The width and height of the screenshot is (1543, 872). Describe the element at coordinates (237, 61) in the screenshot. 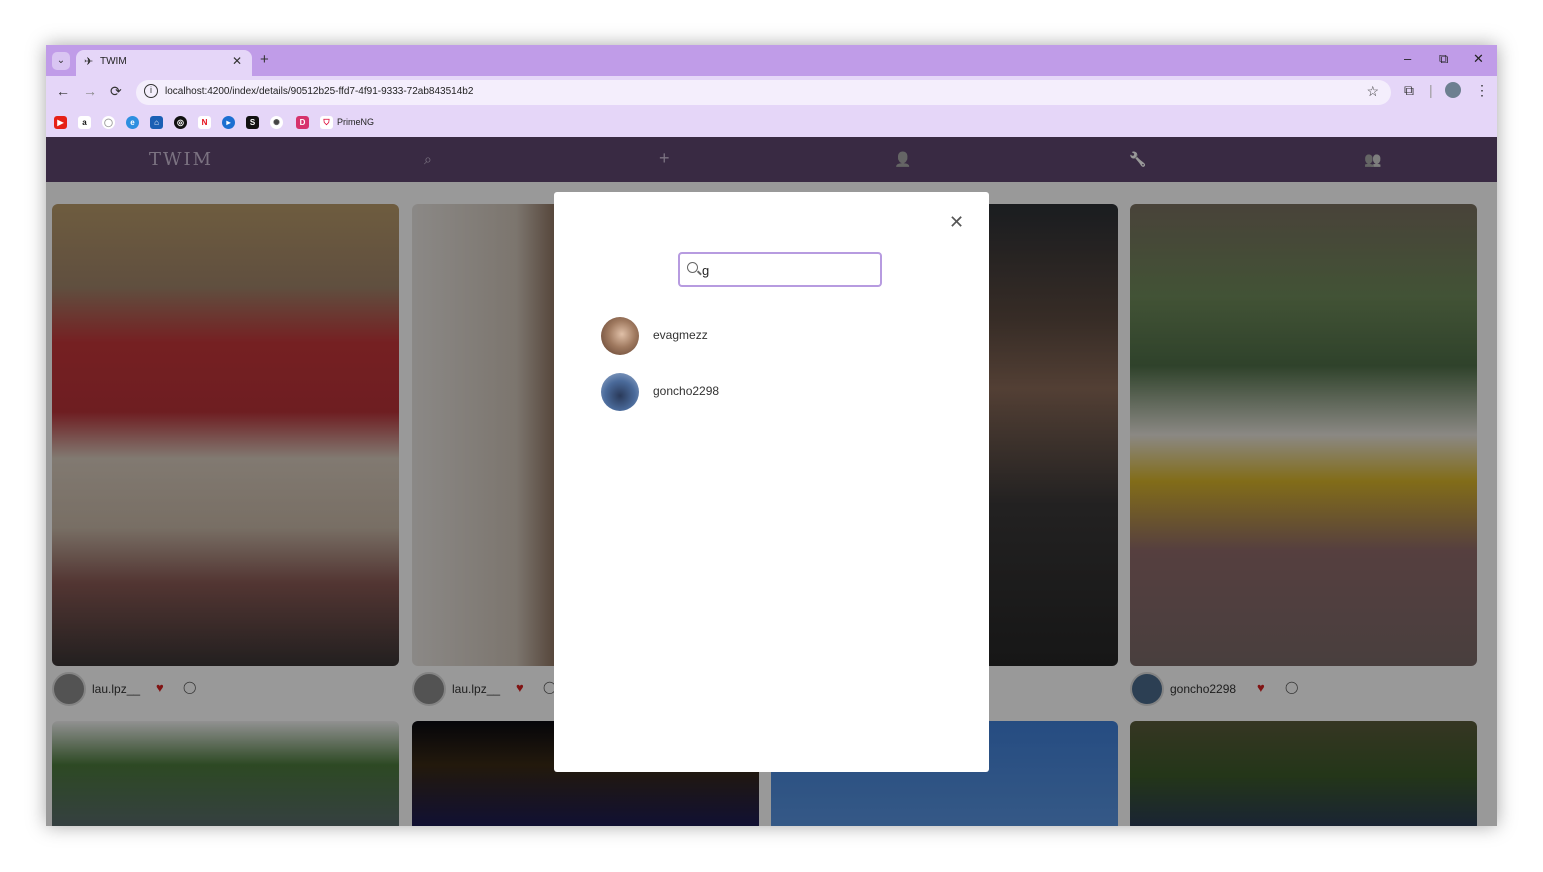

I see `tab-close-icon: ✕` at that location.